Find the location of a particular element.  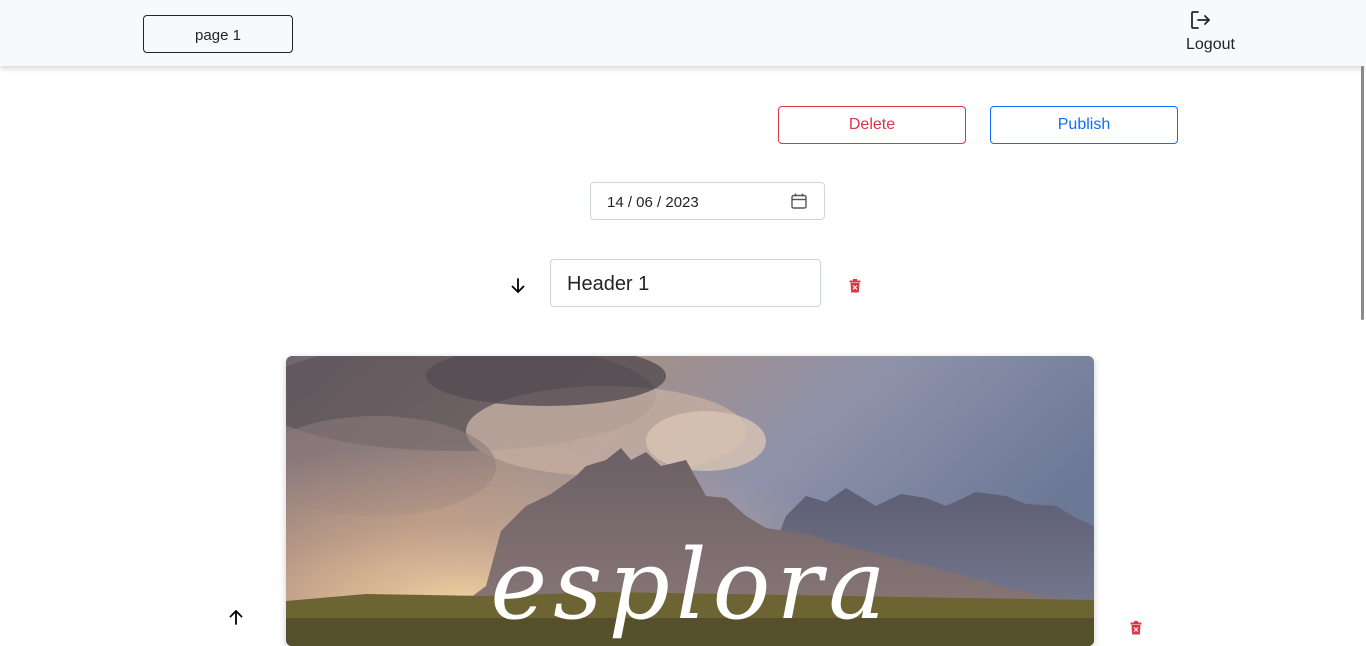

publish-button: Publish is located at coordinates (1084, 125).